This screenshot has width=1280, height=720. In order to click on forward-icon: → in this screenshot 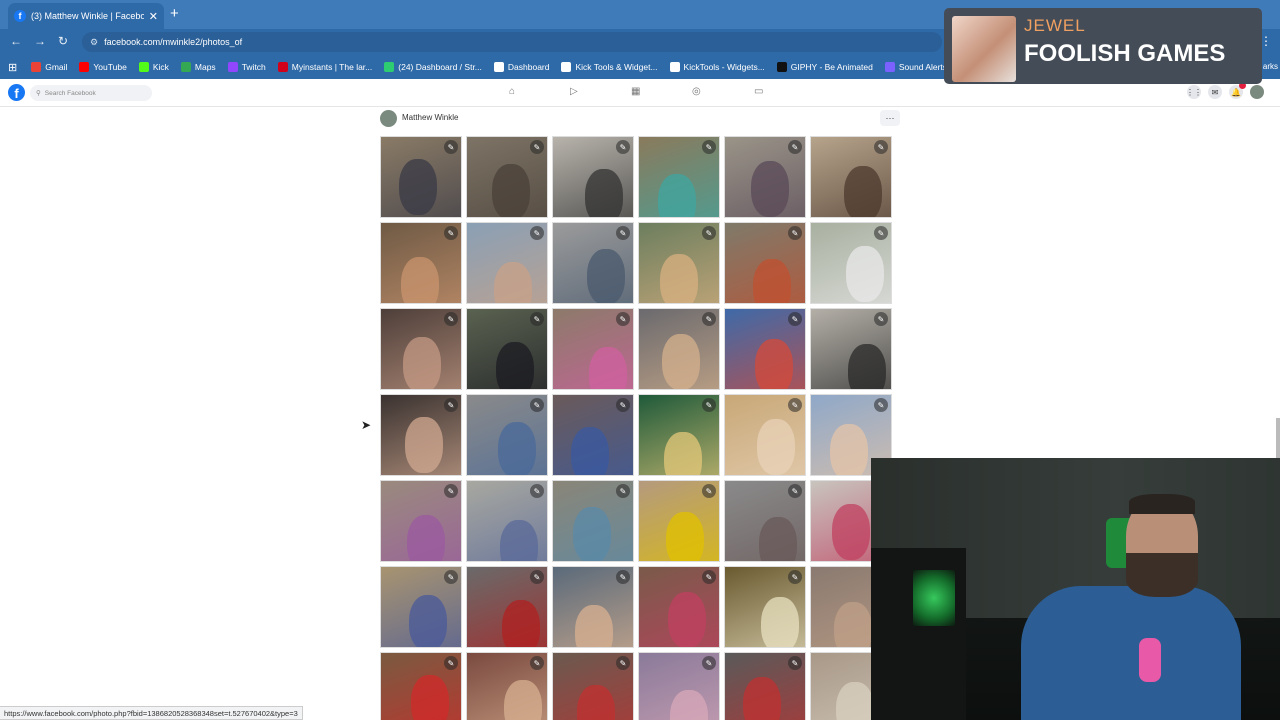, I will do `click(40, 41)`.